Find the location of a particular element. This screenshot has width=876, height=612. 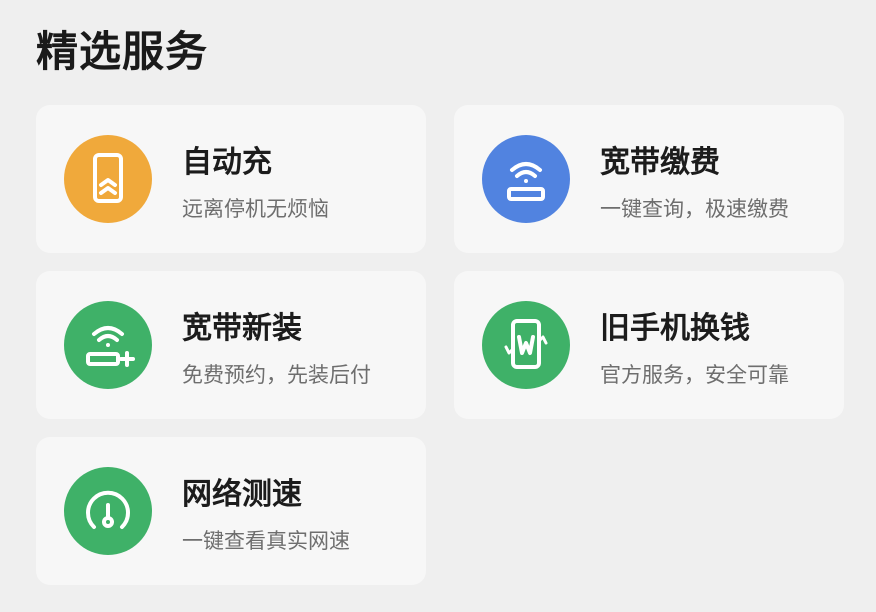

service-card-broadband-install: 宽带新装 免费预约，先装后付 is located at coordinates (231, 345).